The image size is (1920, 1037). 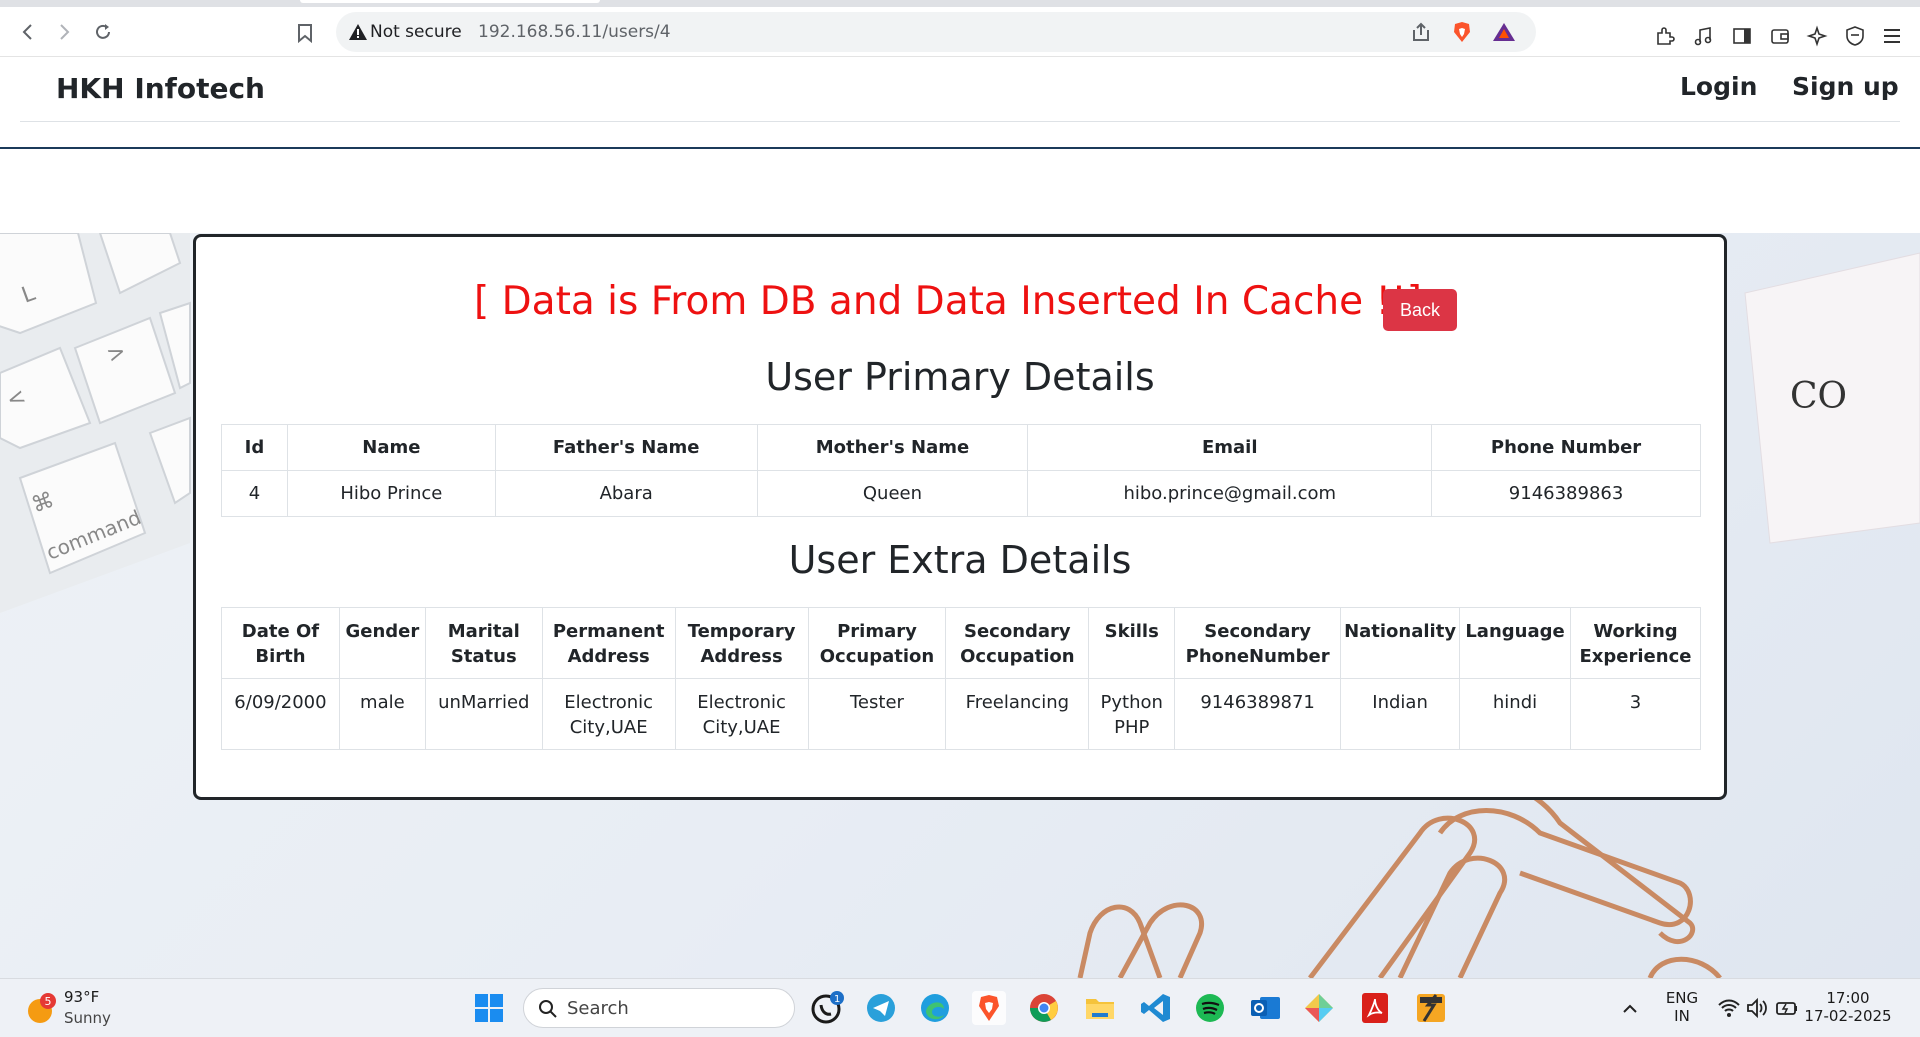 What do you see at coordinates (960, 3) in the screenshot?
I see `tab-strip` at bounding box center [960, 3].